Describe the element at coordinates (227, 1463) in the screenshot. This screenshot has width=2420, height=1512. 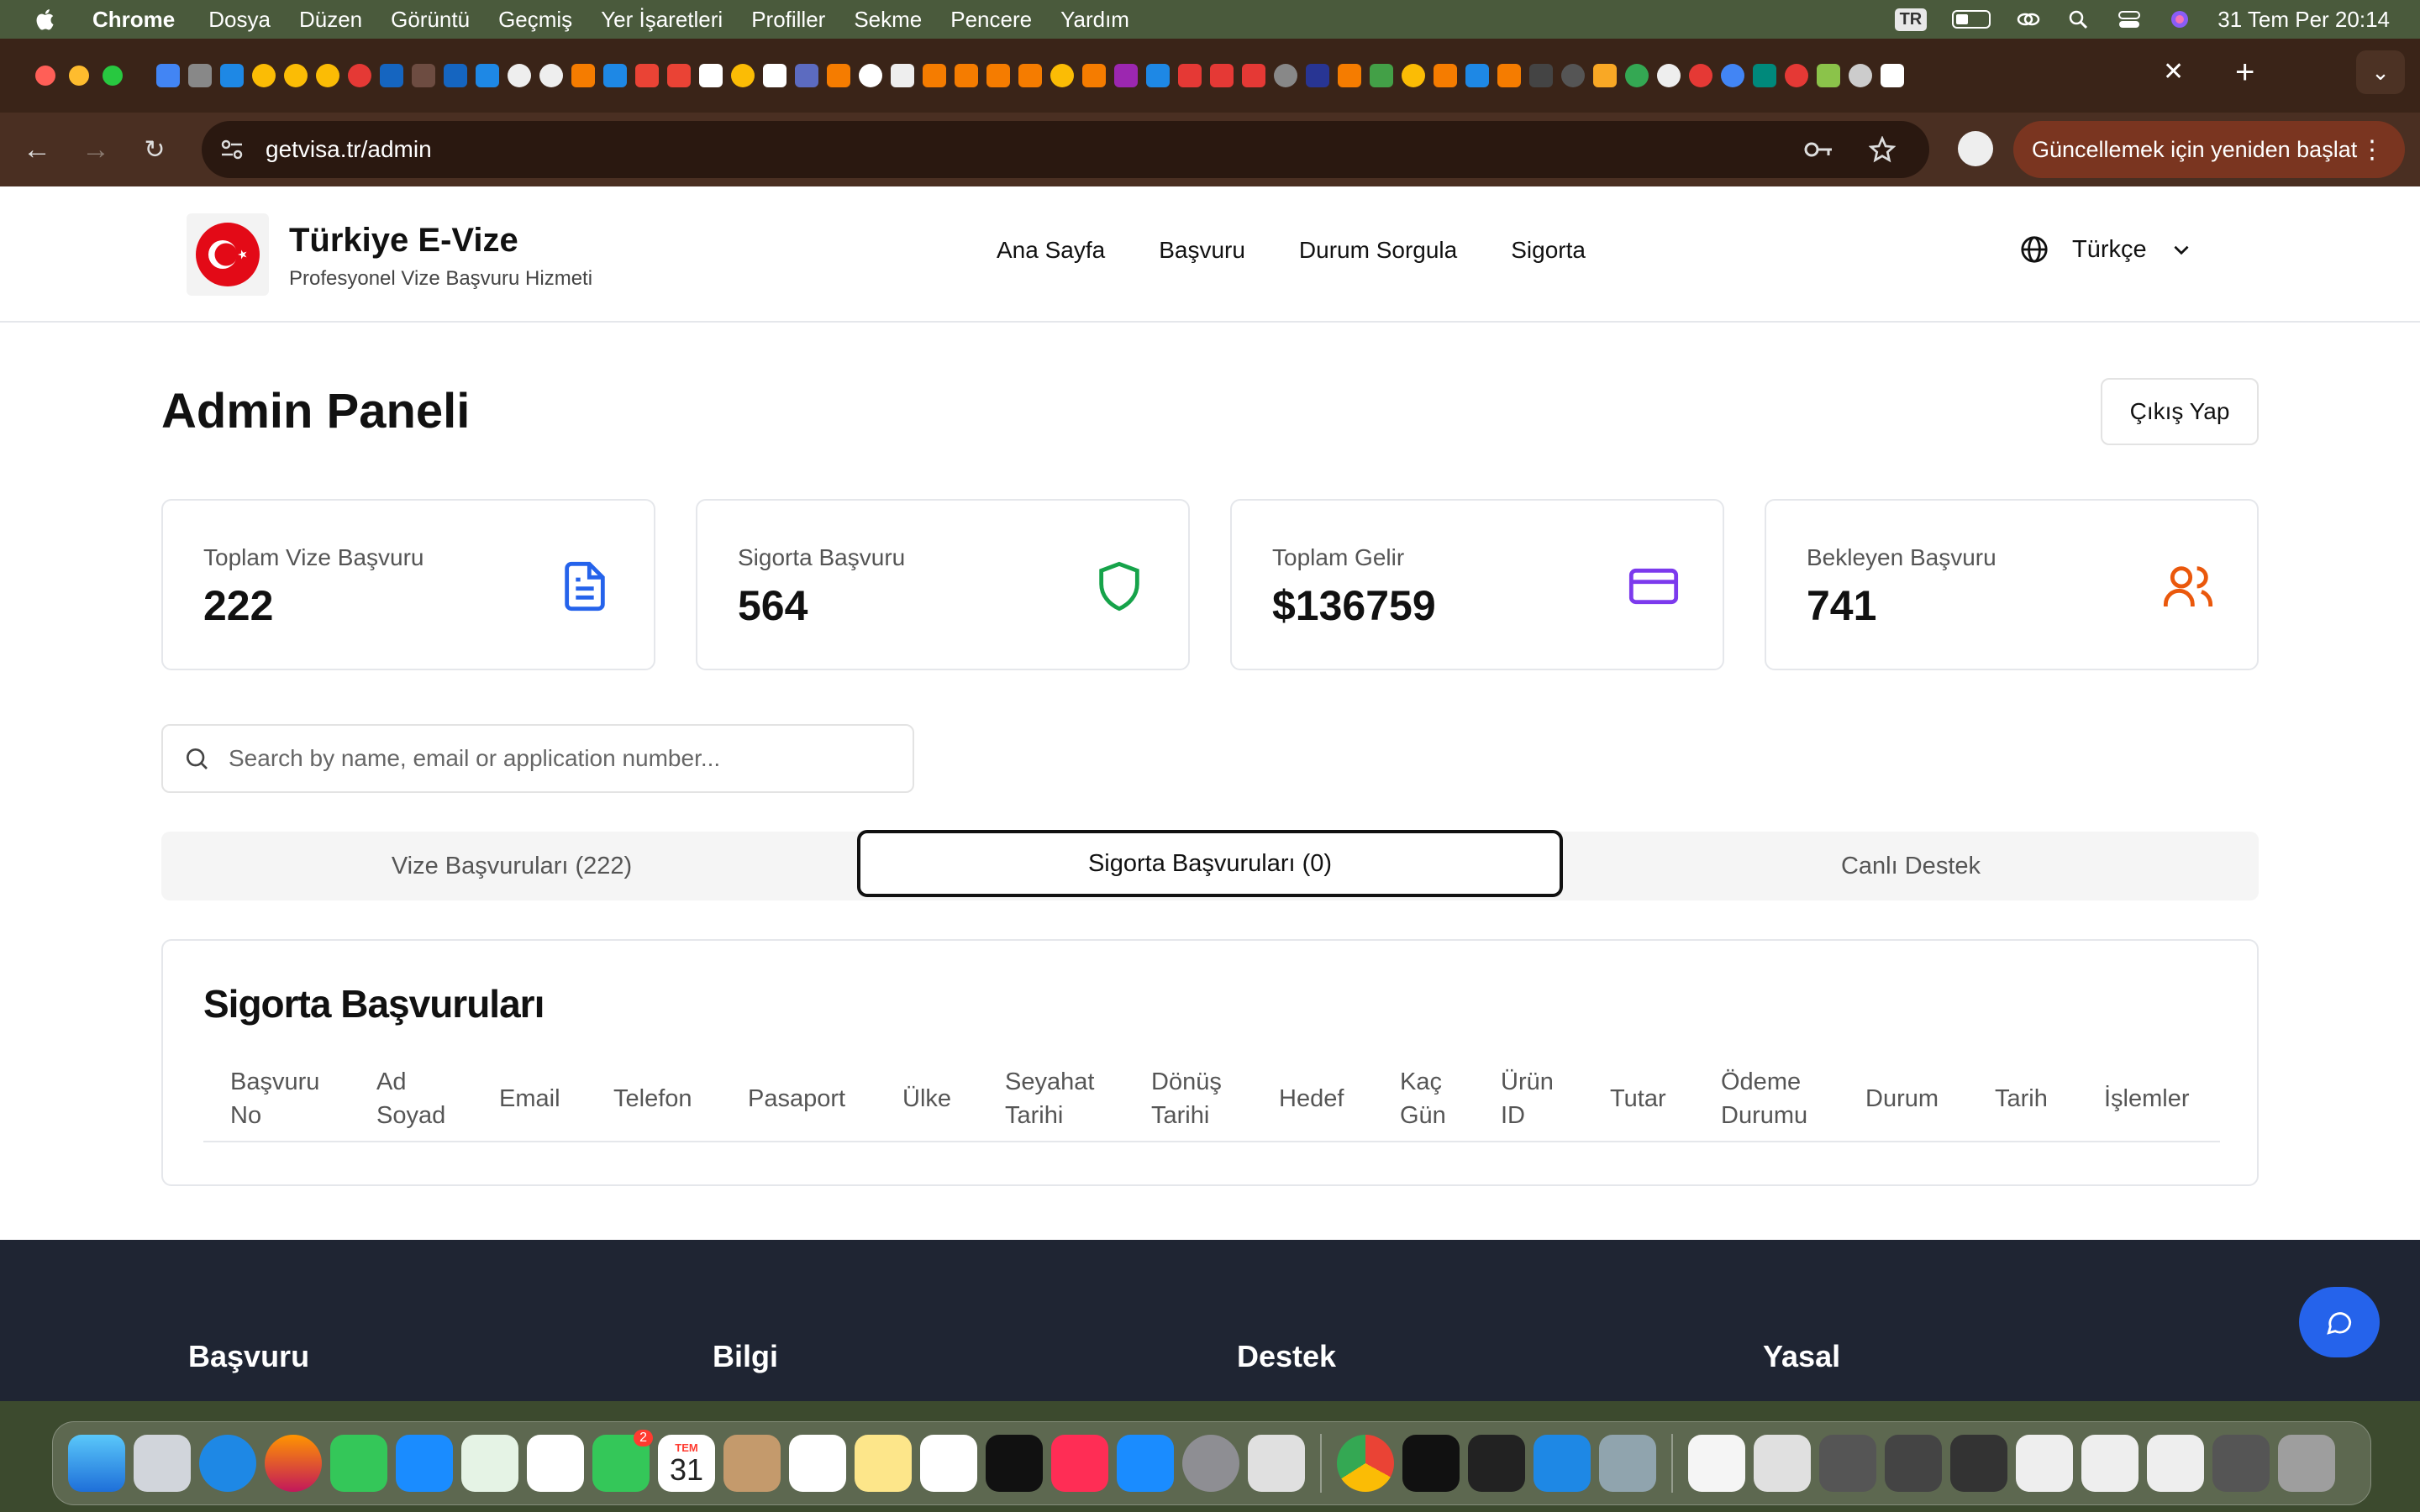
I see `safari-icon` at that location.